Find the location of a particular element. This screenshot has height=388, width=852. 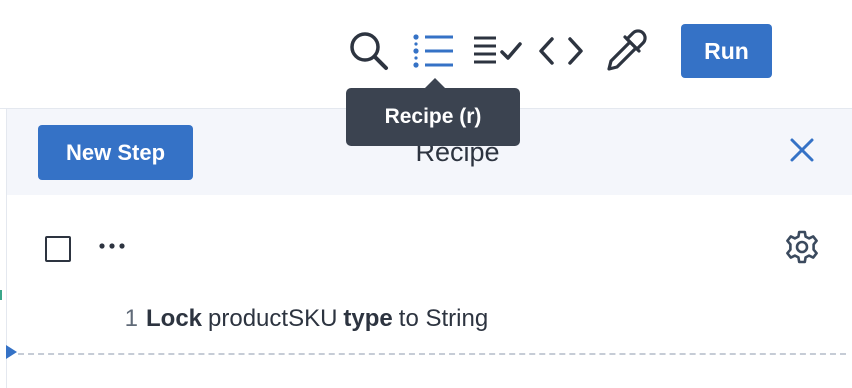

gear-icon is located at coordinates (802, 247).